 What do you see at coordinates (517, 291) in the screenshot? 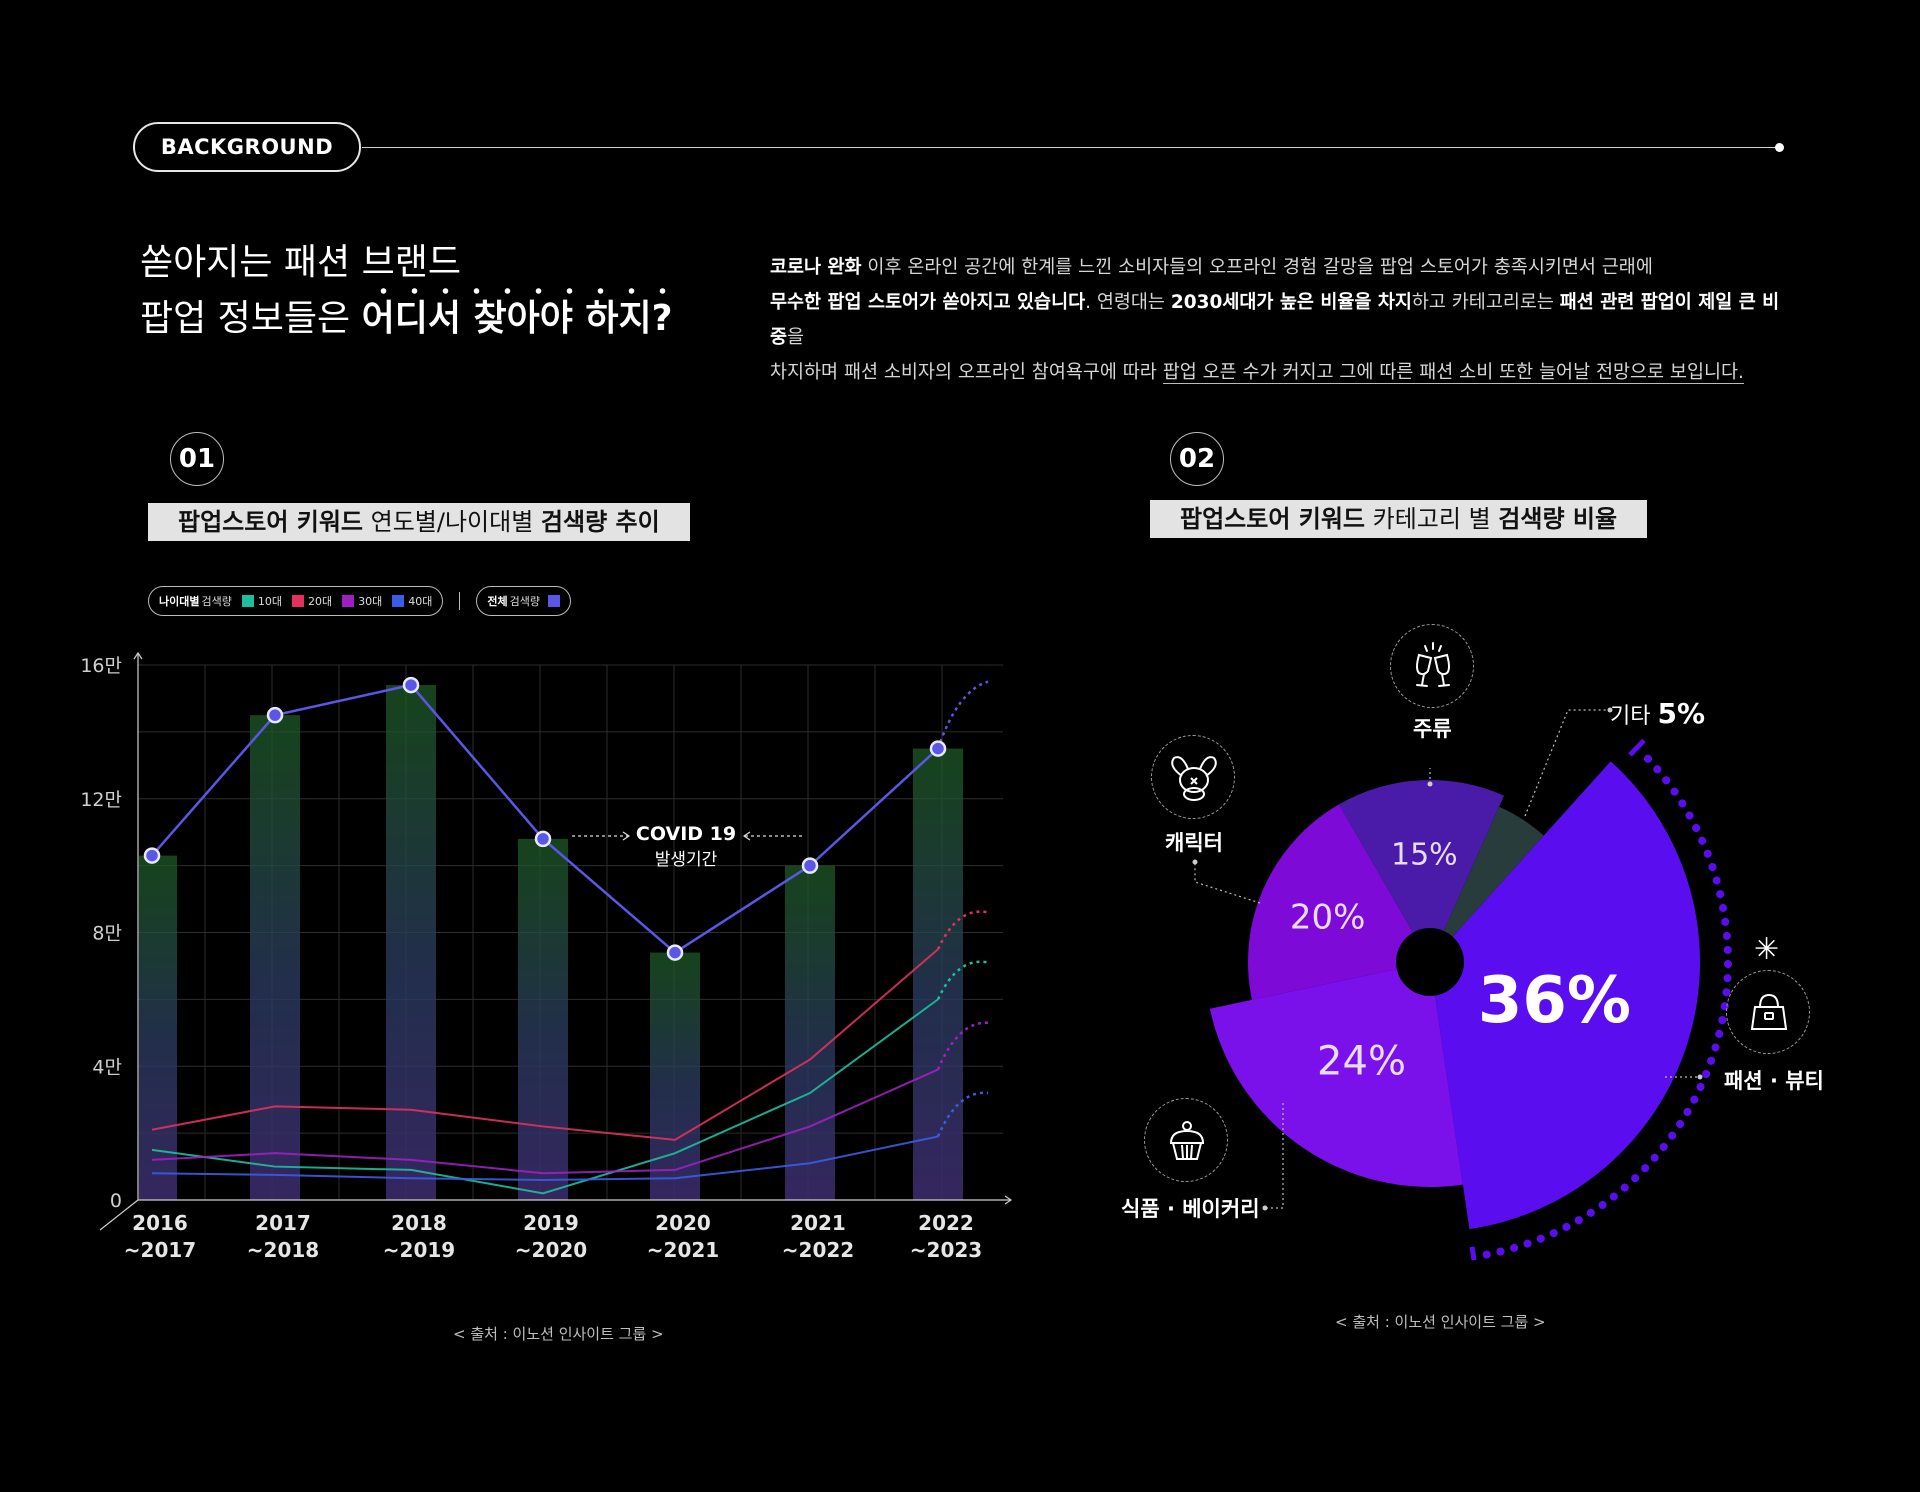
I see `emphasis-dots` at bounding box center [517, 291].